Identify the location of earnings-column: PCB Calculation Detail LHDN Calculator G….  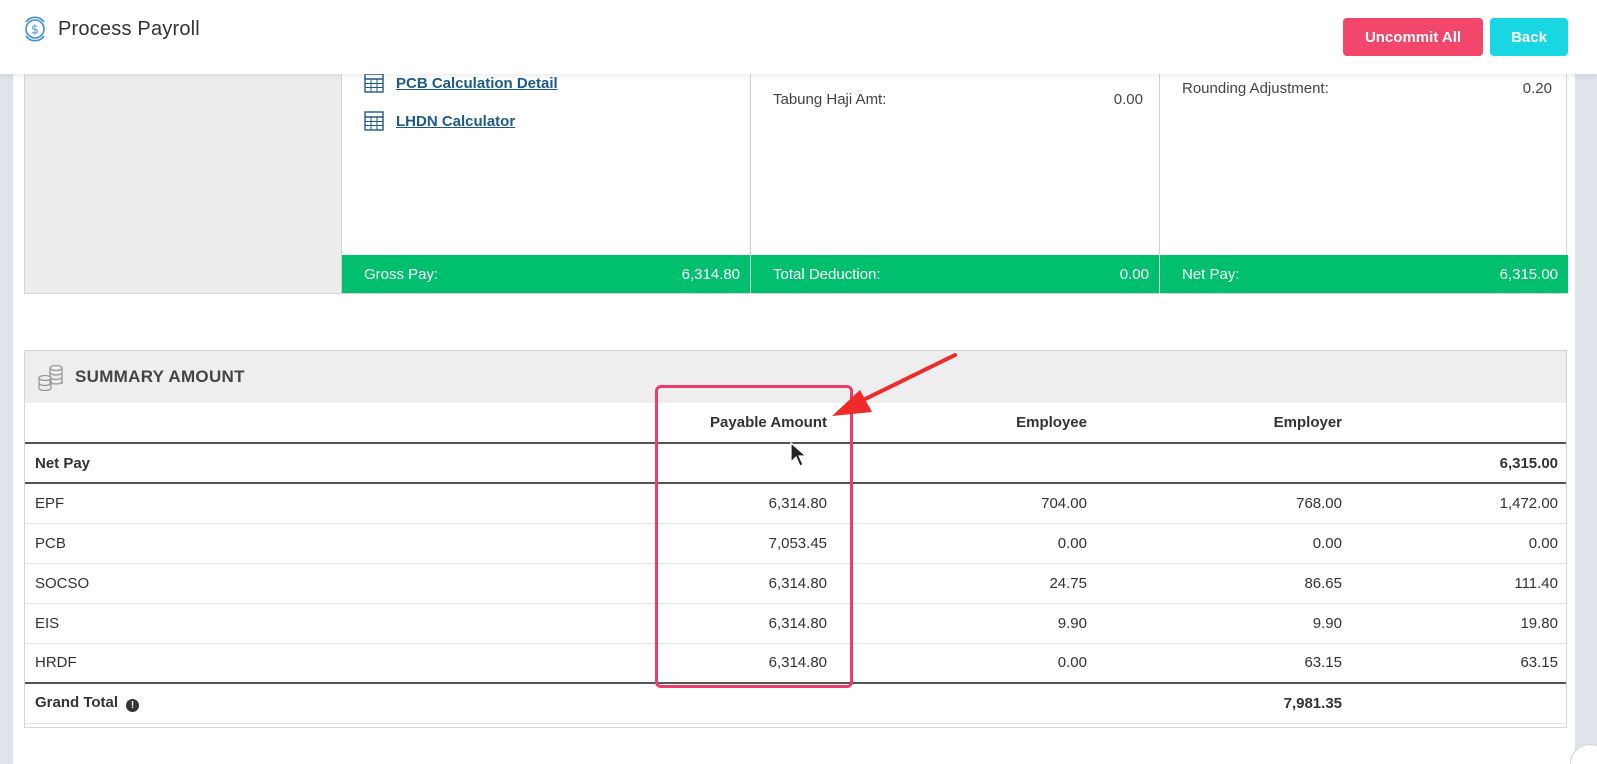
(546, 177).